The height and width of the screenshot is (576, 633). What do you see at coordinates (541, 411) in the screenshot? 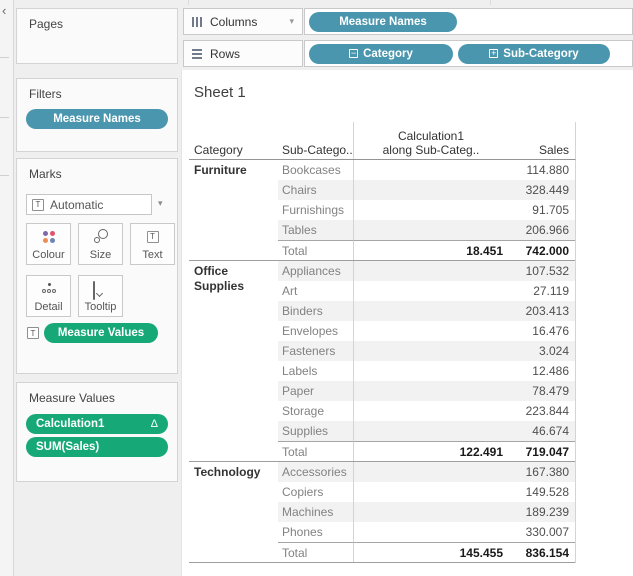
I see `sales-value-cell: 223.844` at bounding box center [541, 411].